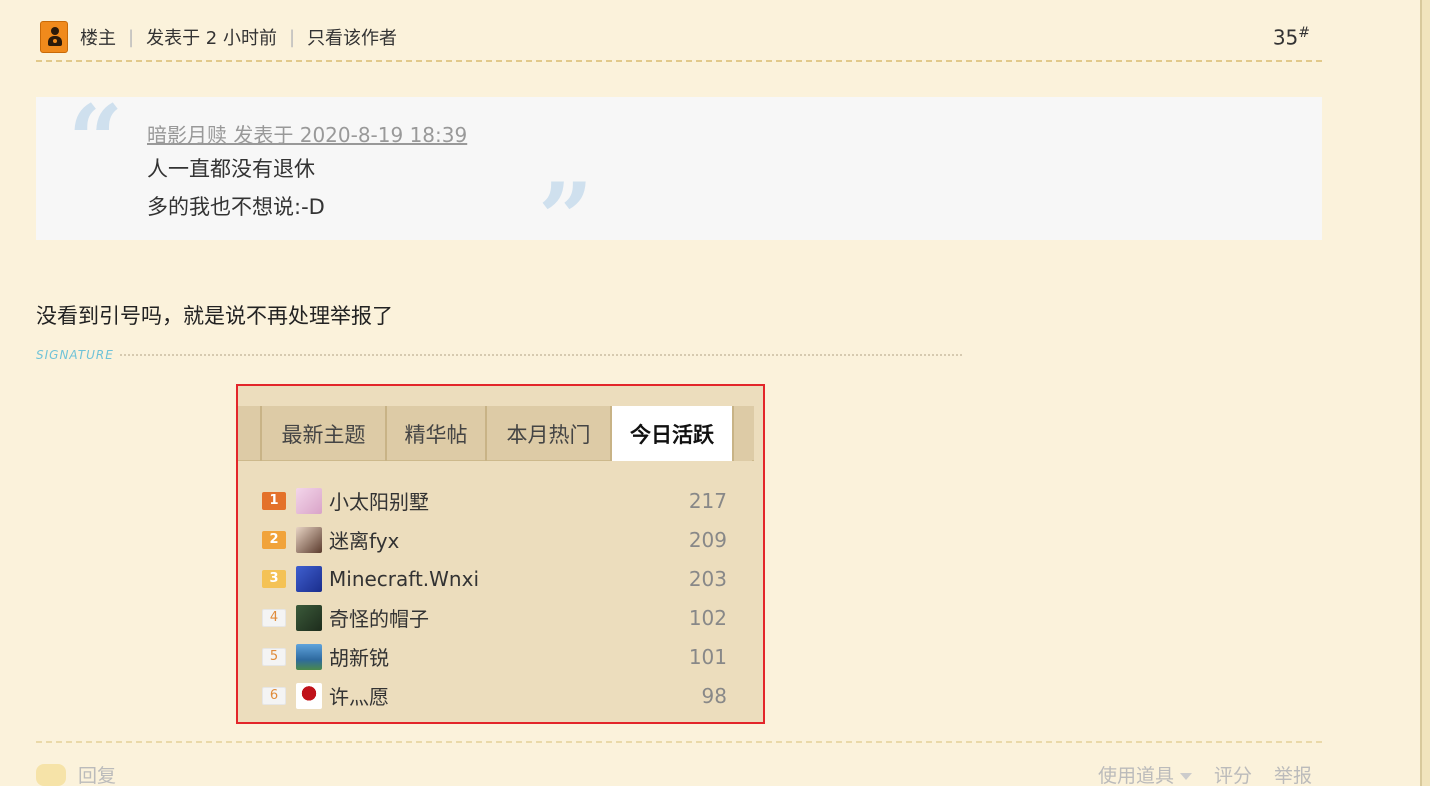 Image resolution: width=1430 pixels, height=786 pixels. I want to click on chevron-down-icon, so click(1185, 776).